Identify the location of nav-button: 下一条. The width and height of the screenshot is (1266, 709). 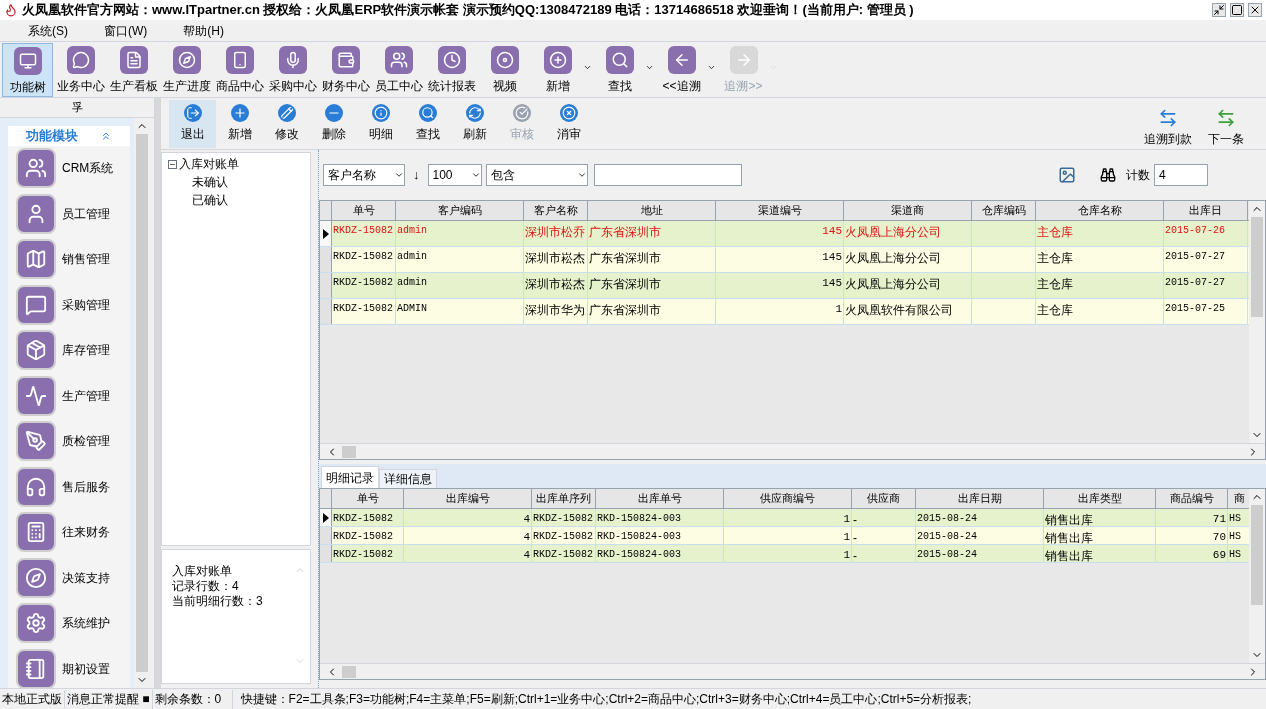
(1226, 123).